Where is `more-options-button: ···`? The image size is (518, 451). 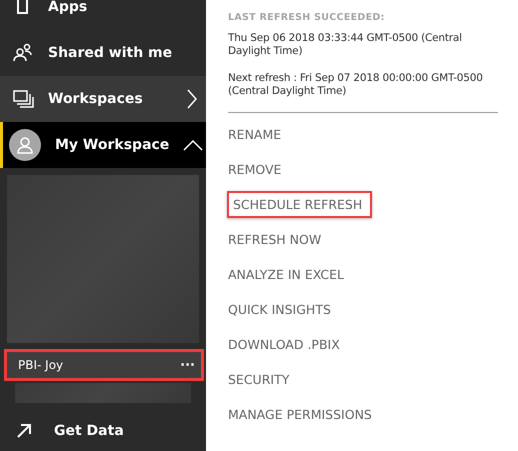
more-options-button: ··· is located at coordinates (187, 365).